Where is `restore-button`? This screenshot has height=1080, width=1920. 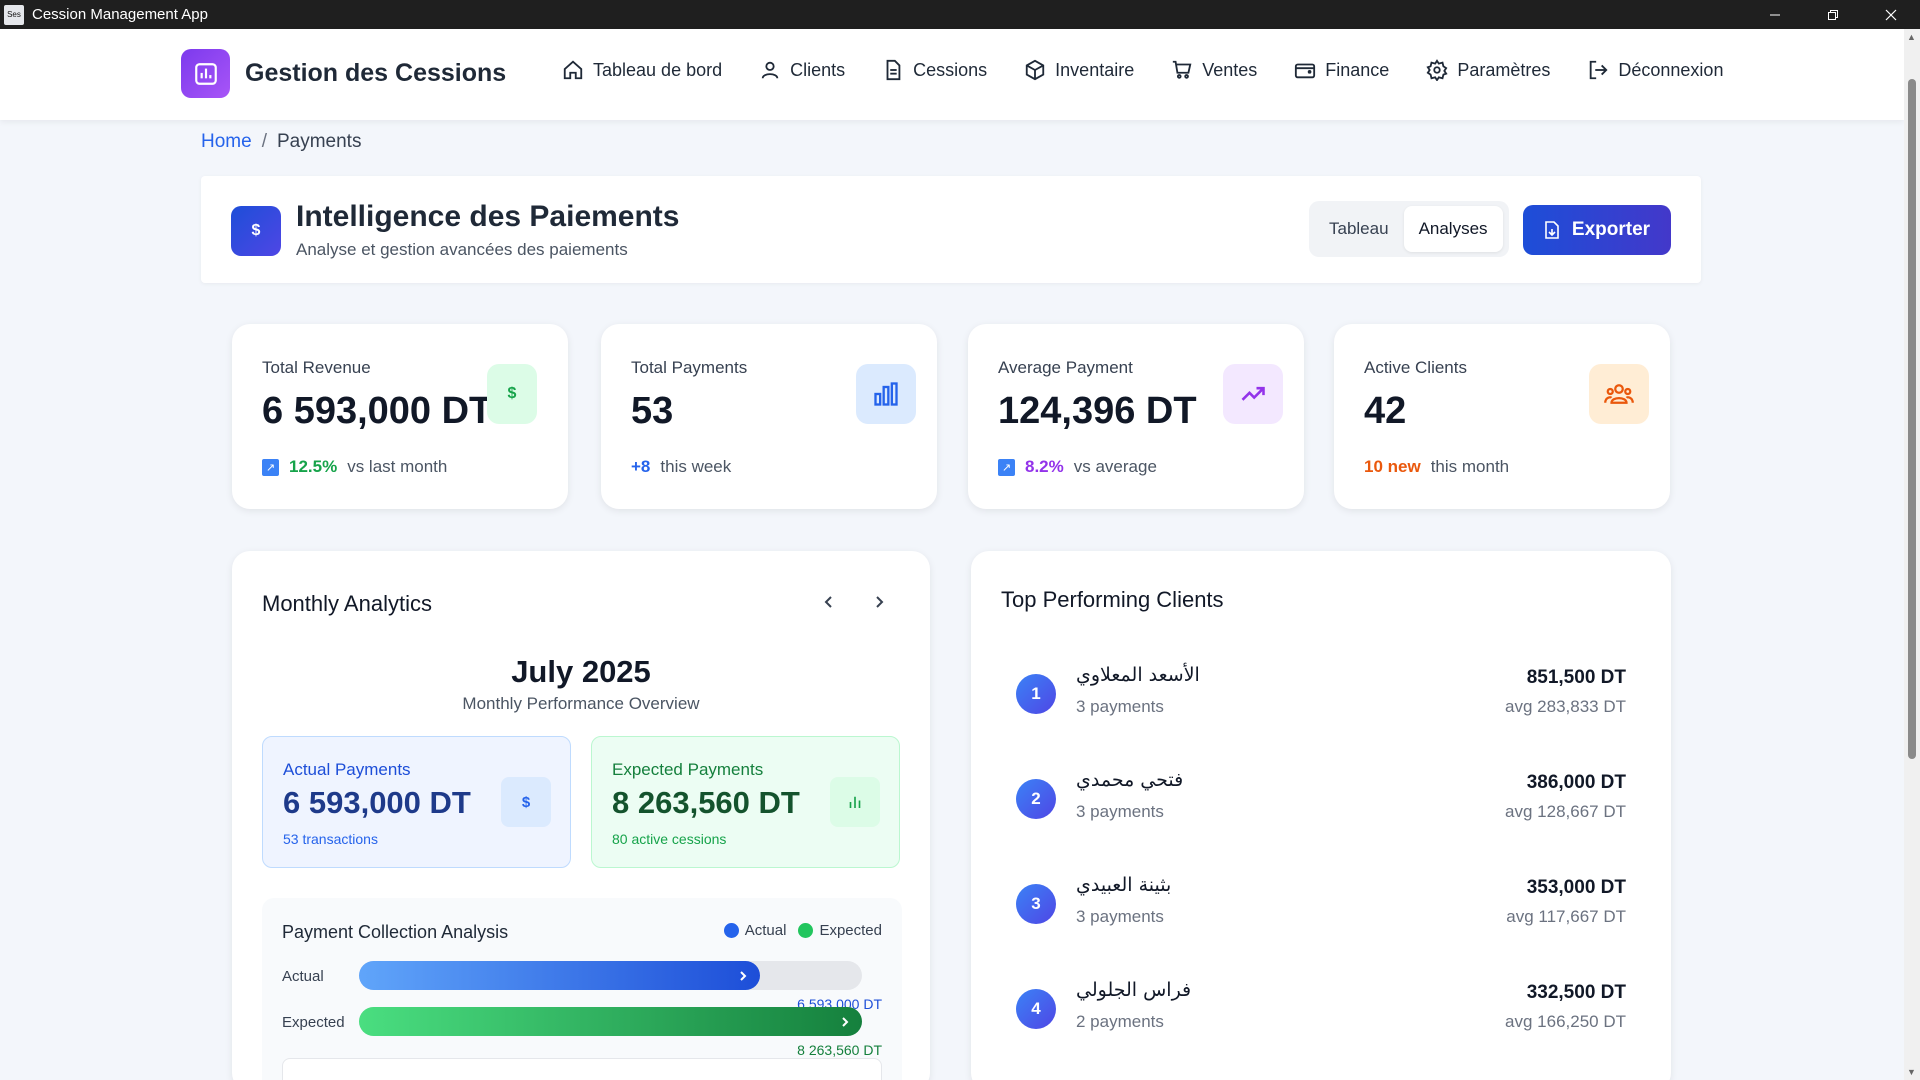 restore-button is located at coordinates (1833, 14).